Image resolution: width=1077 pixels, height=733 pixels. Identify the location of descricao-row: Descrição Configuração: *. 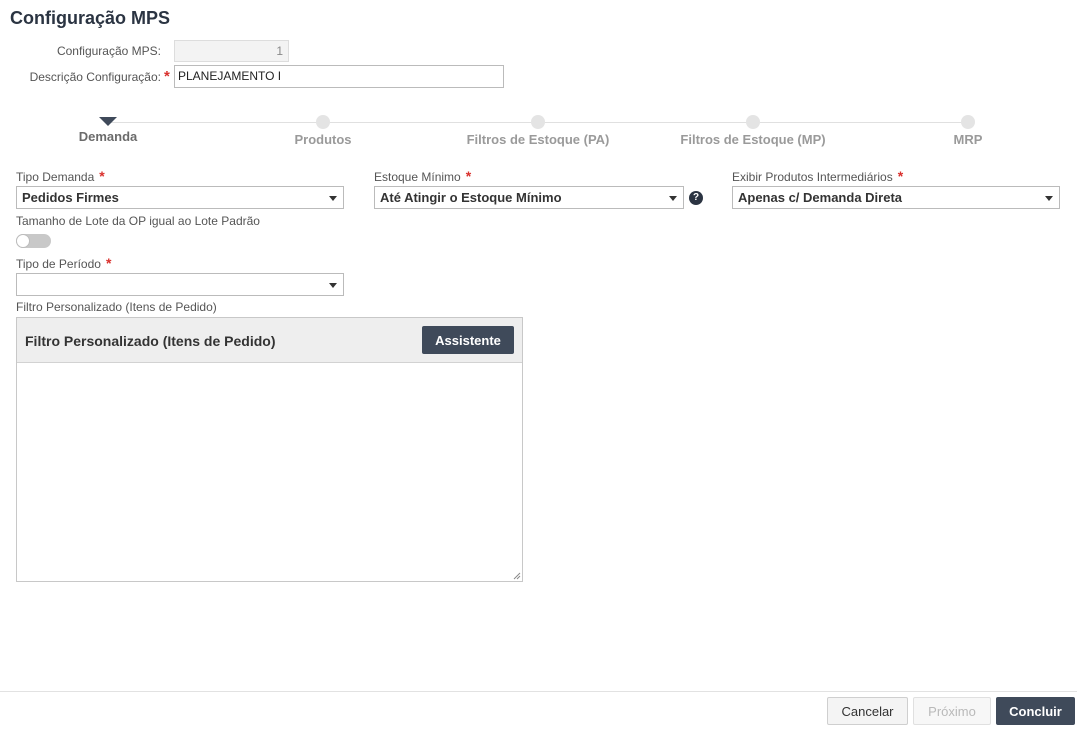
(86, 76).